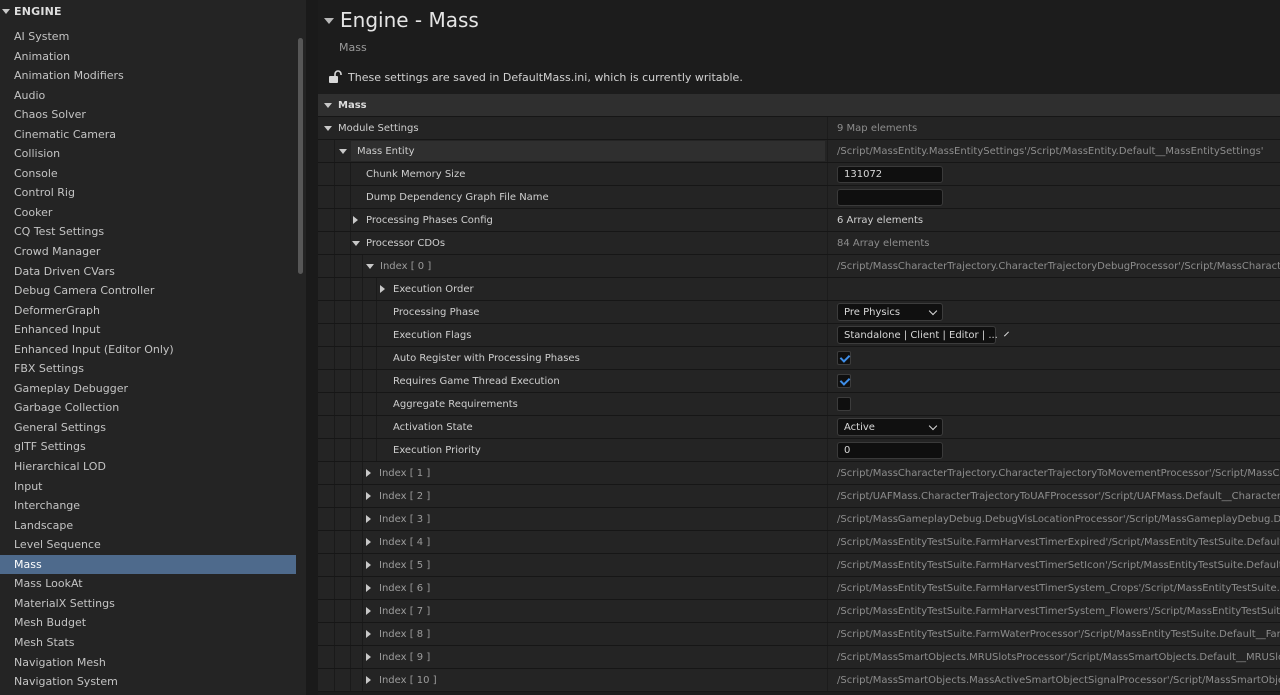 The height and width of the screenshot is (695, 1280). What do you see at coordinates (148, 115) in the screenshot?
I see `sidebar-item-chaos-solver: Chaos Solver` at bounding box center [148, 115].